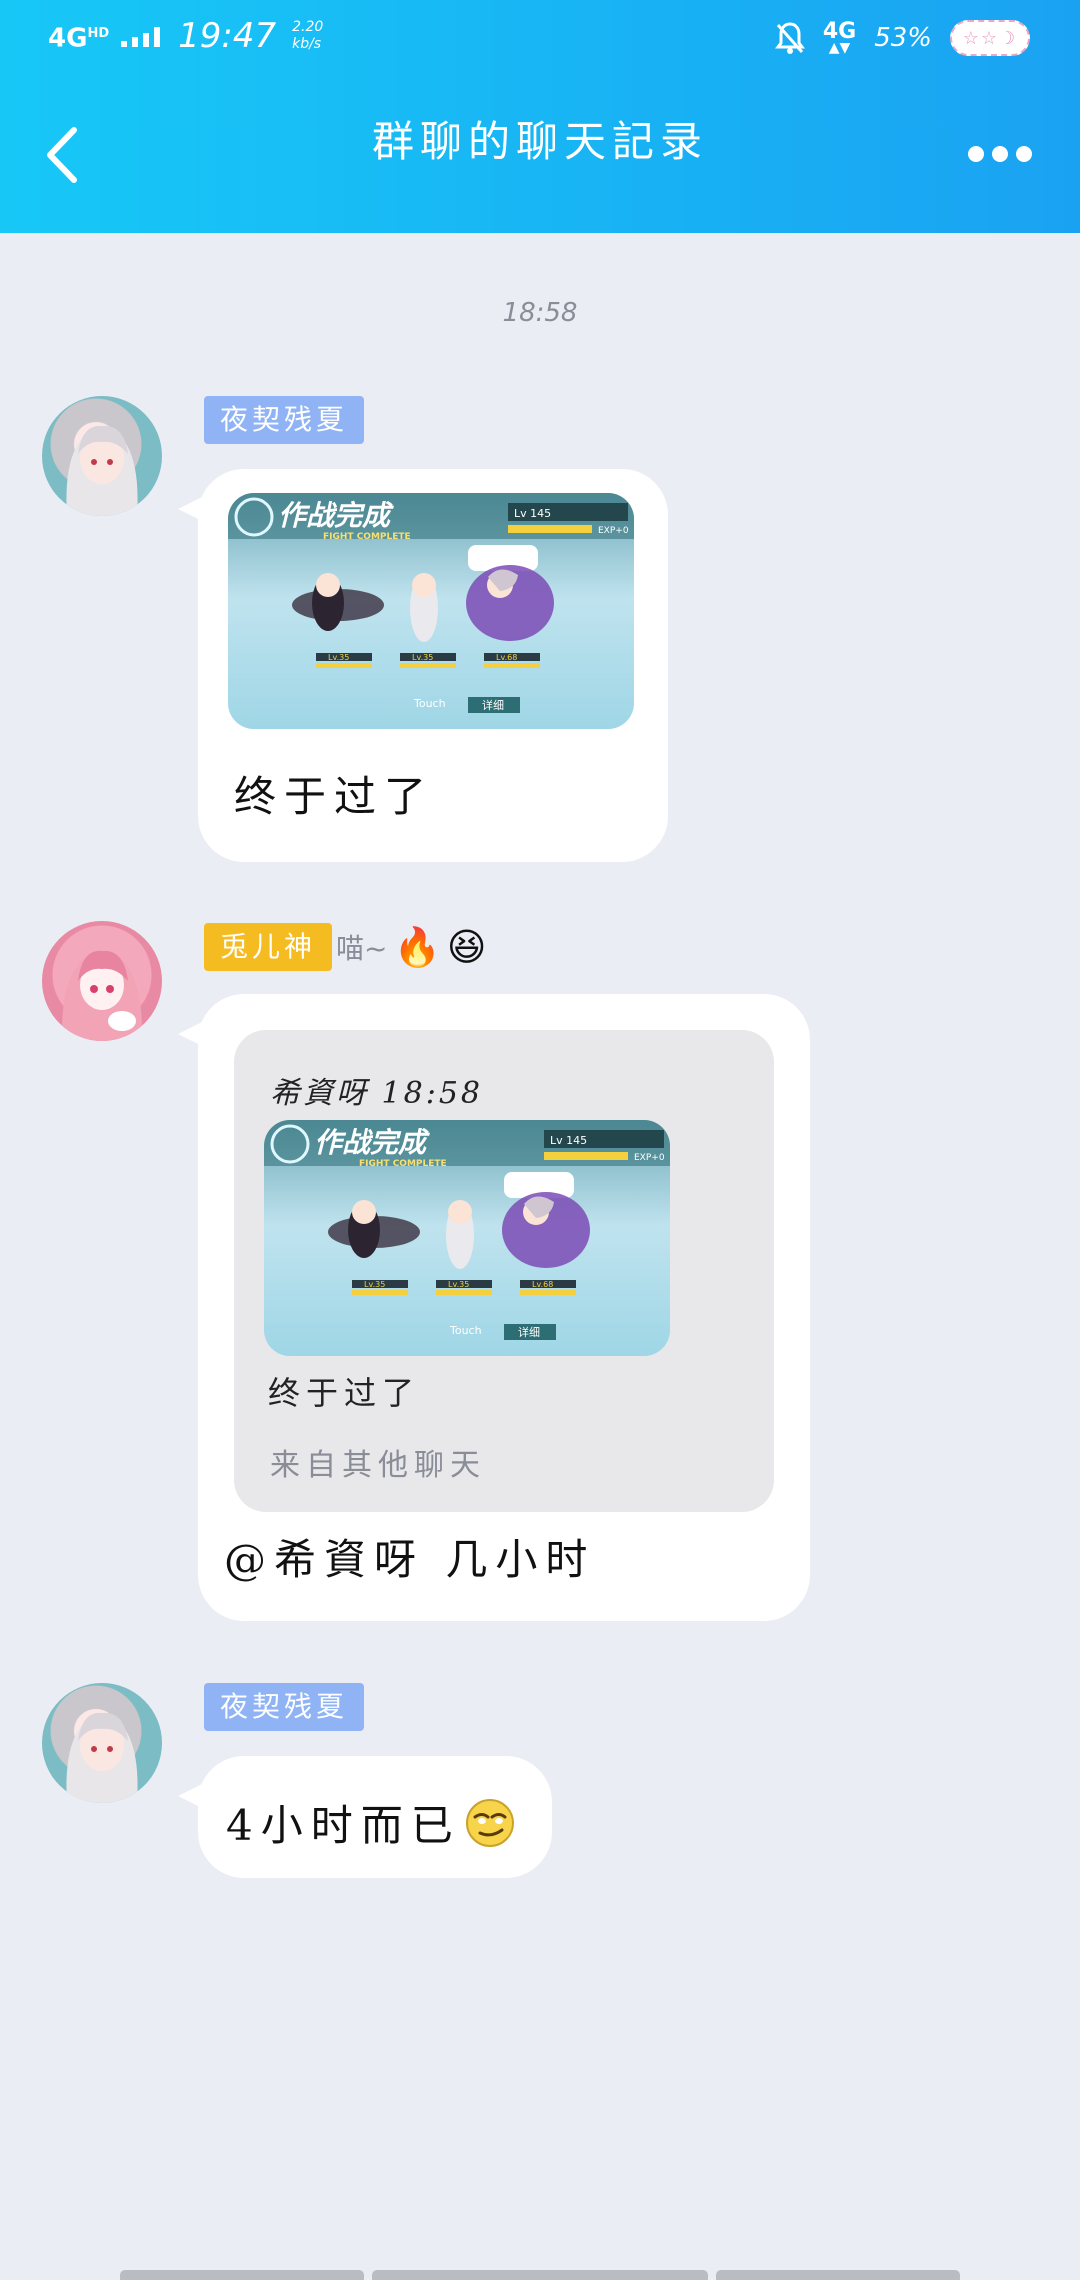  I want to click on status-left: 4GHD 19:47 2.20 kb/s, so click(185, 36).